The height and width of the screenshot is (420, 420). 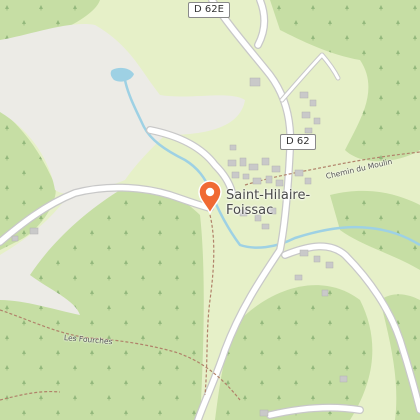 What do you see at coordinates (298, 142) in the screenshot?
I see `road-shield-d62: D 62` at bounding box center [298, 142].